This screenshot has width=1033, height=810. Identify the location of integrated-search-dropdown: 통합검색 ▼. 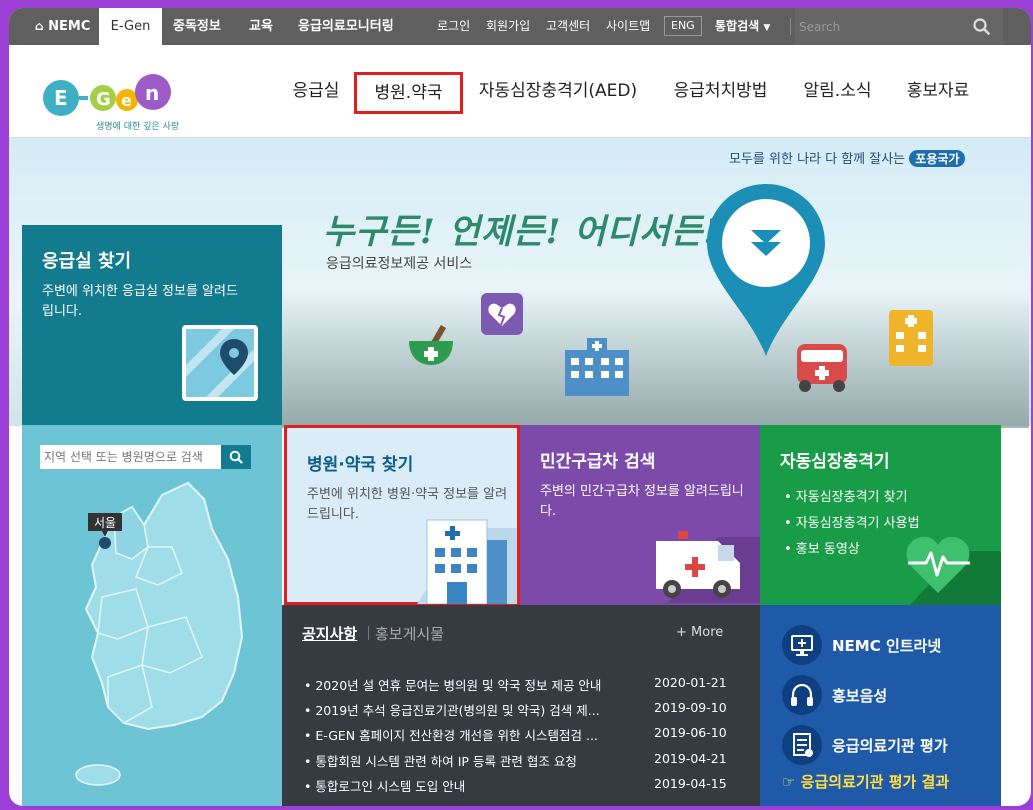
(742, 26).